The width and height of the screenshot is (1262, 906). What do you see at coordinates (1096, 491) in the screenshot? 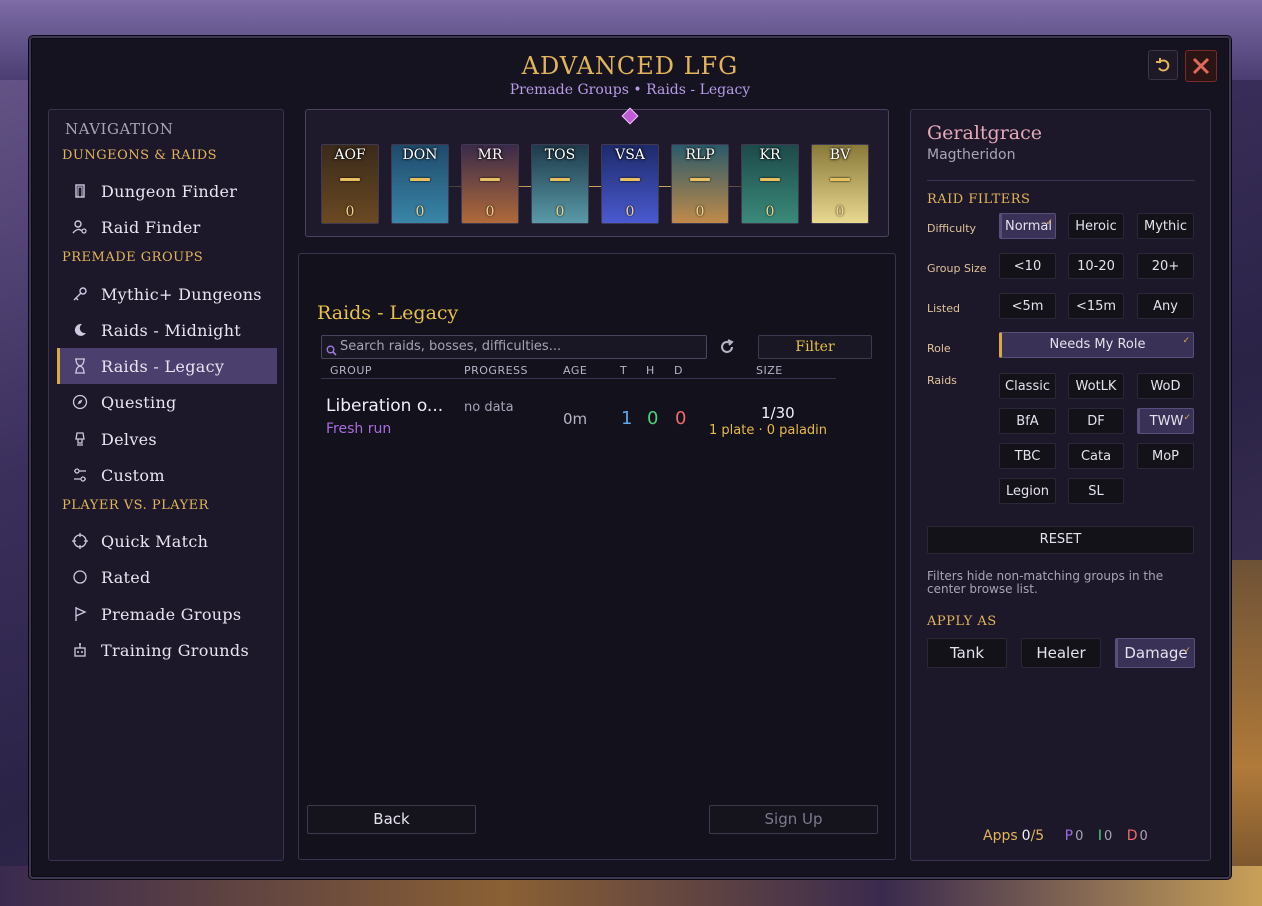
I see `raid-option-sl: SL` at bounding box center [1096, 491].